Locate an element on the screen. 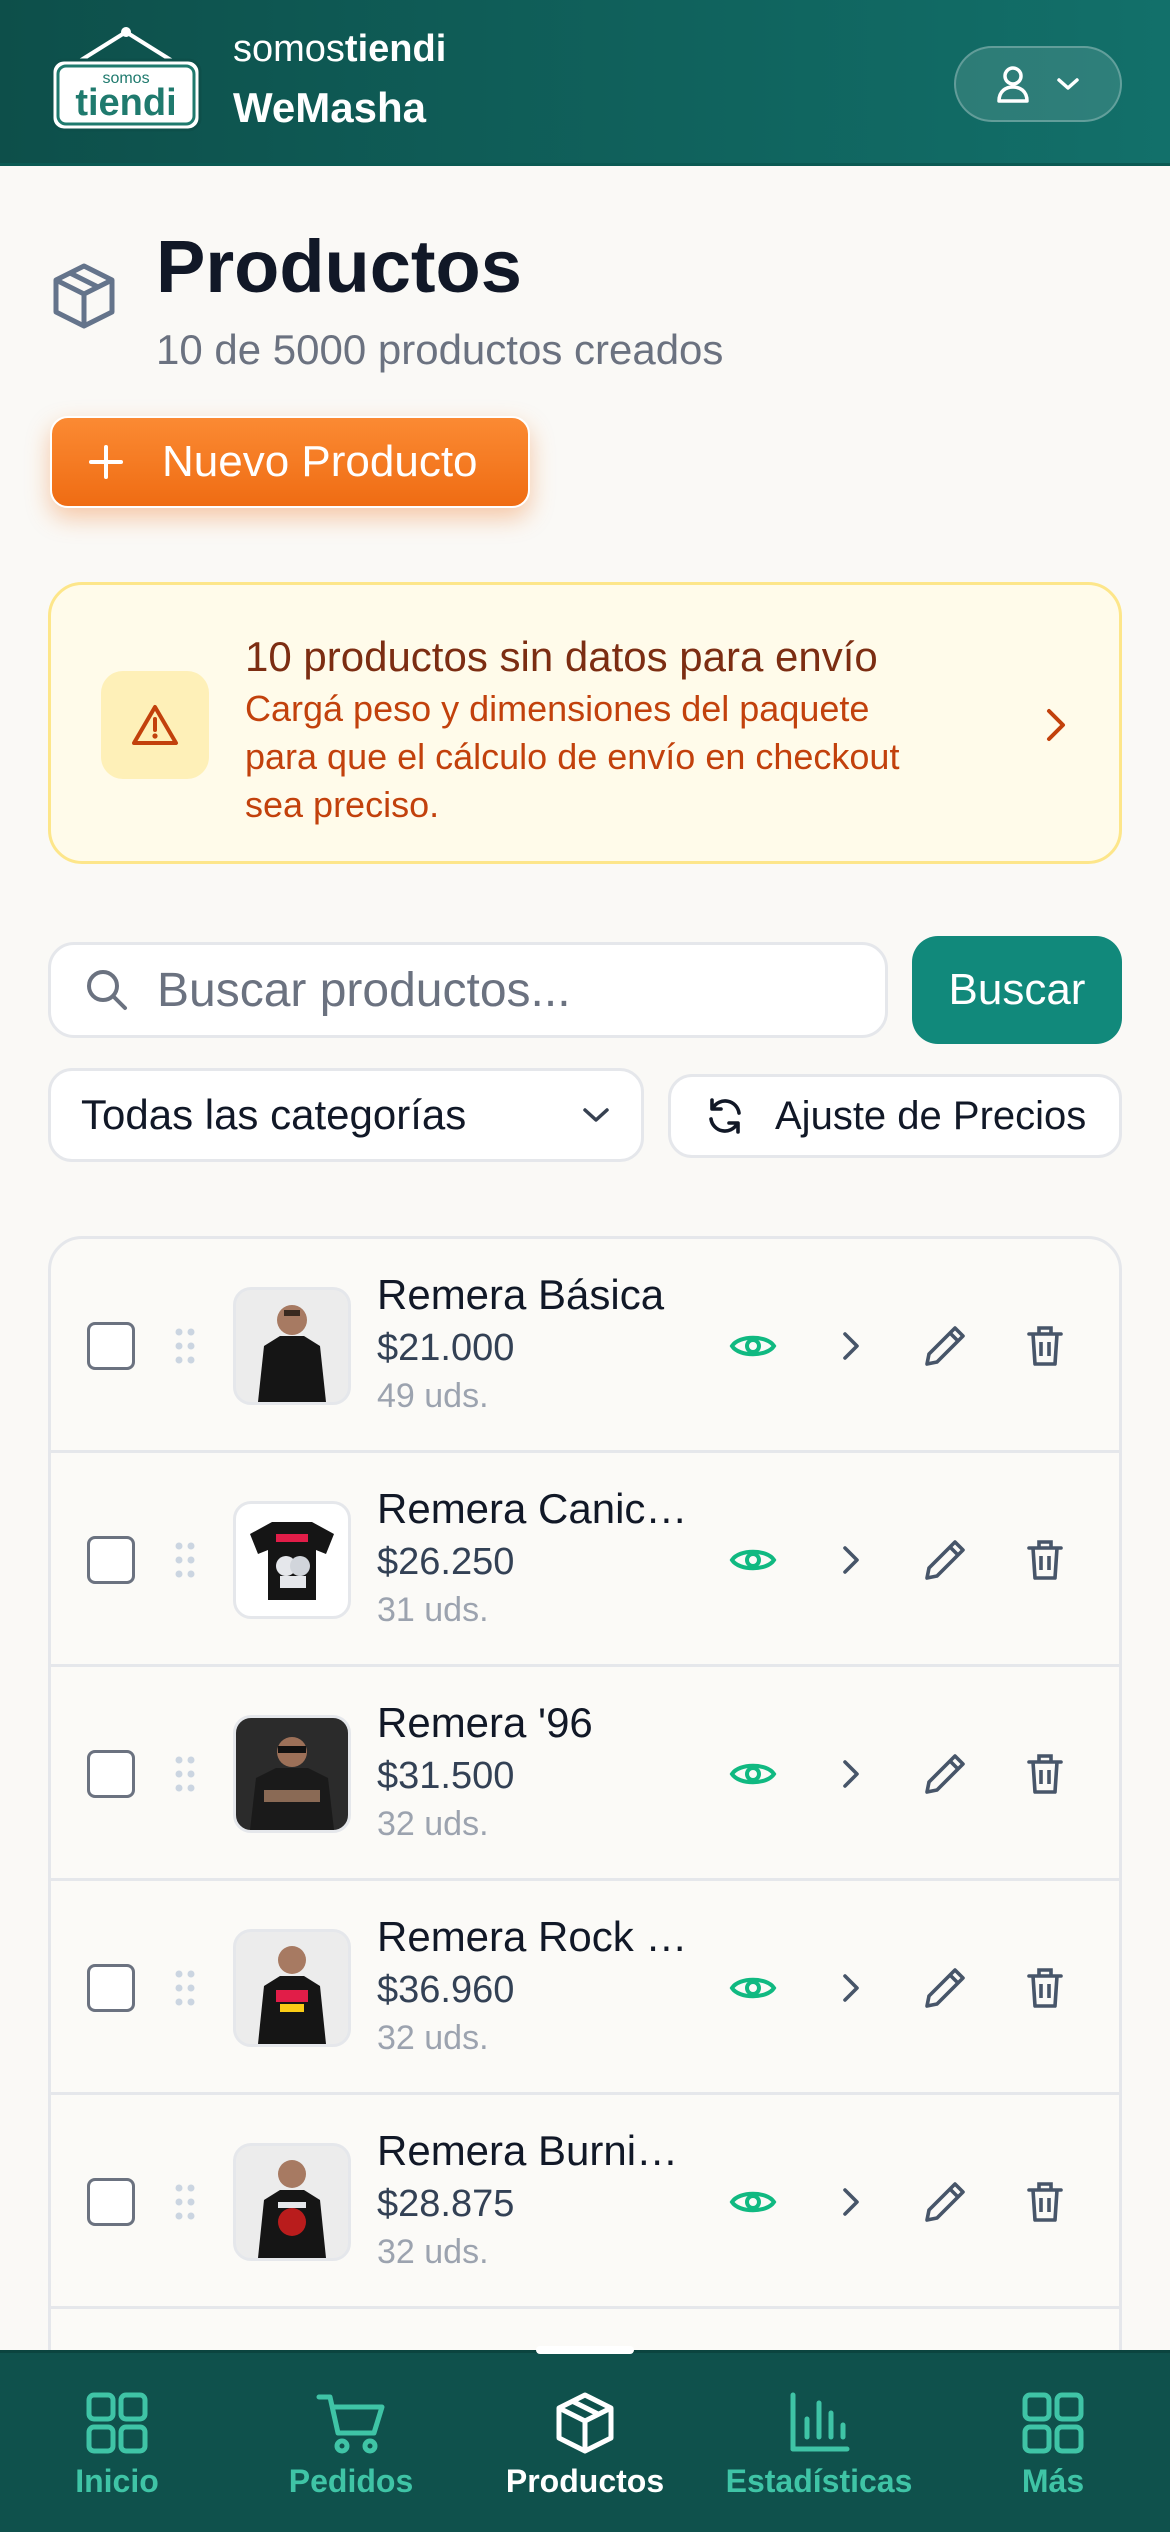 Image resolution: width=1170 pixels, height=2532 pixels. product-price: $26.250 is located at coordinates (446, 1562).